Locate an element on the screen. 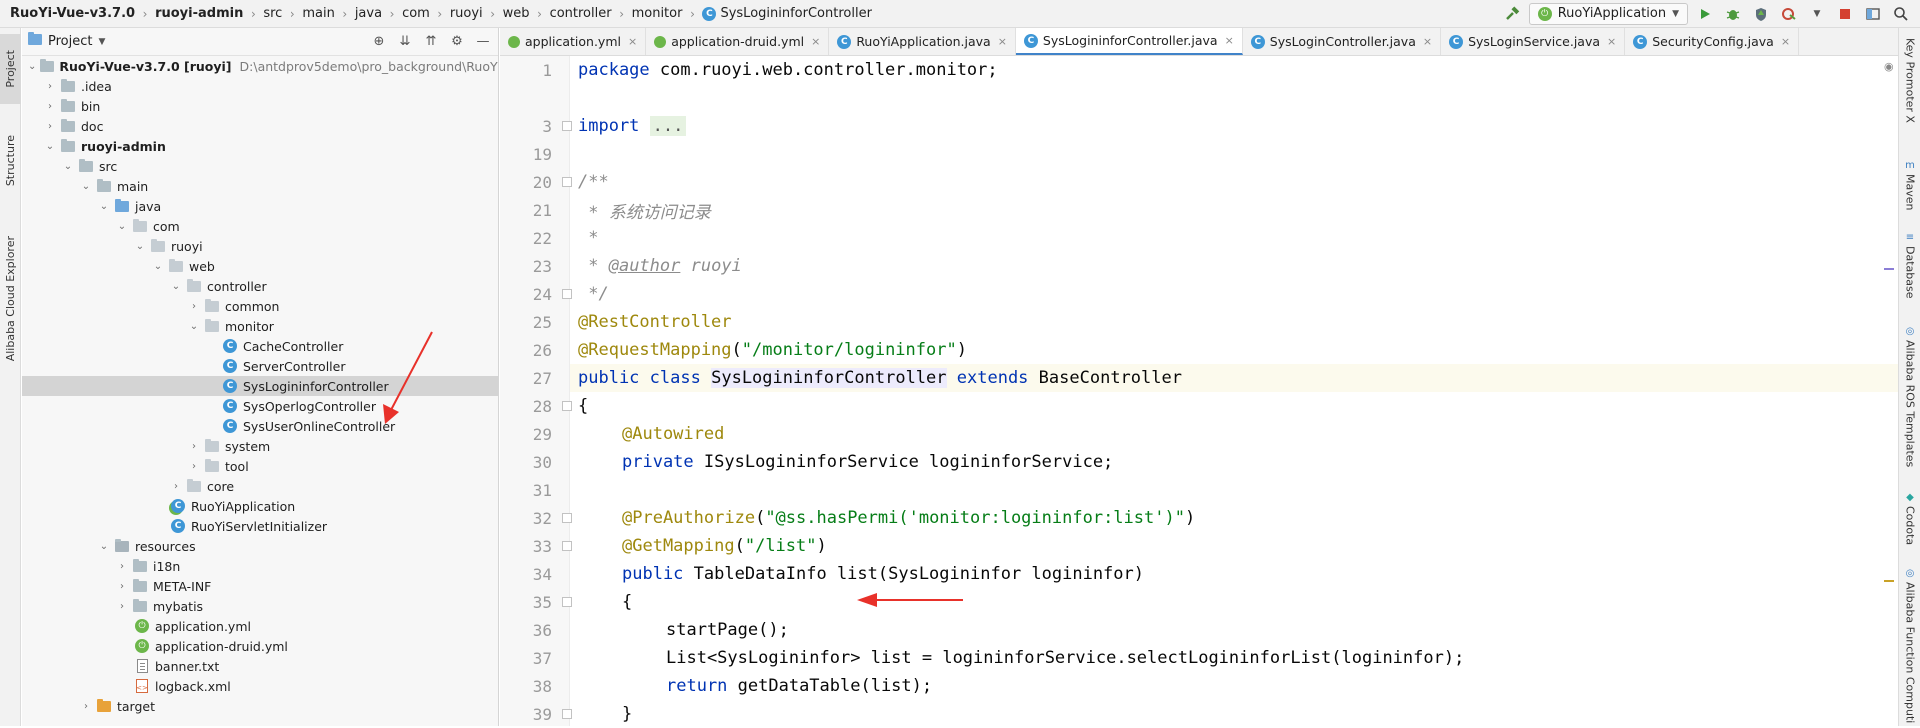 The height and width of the screenshot is (728, 1920). tab-syslogin-service-java: C SysLoginService.java × is located at coordinates (1533, 41).